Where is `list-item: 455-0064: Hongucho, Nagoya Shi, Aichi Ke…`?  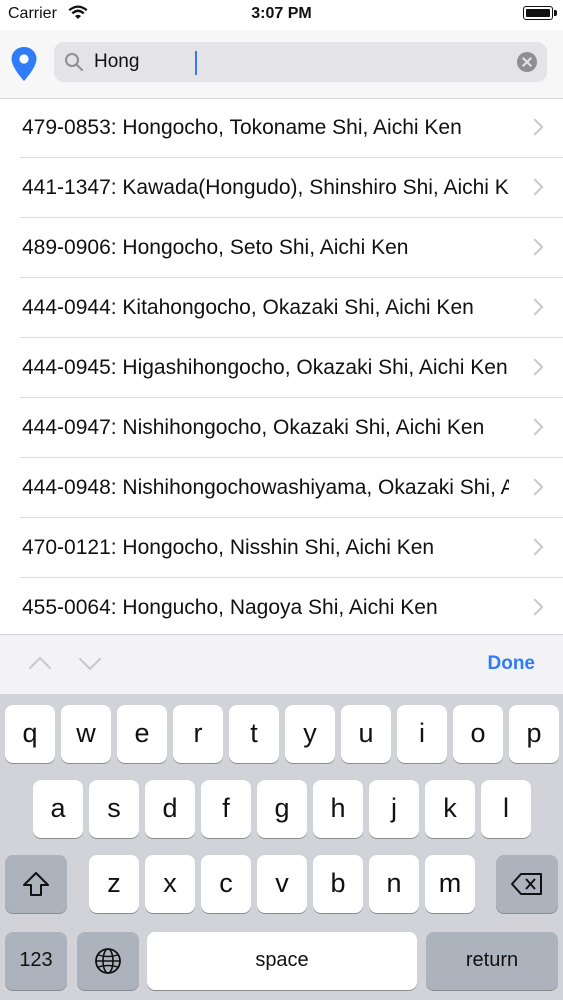
list-item: 455-0064: Hongucho, Nagoya Shi, Aichi Ke… is located at coordinates (291, 608).